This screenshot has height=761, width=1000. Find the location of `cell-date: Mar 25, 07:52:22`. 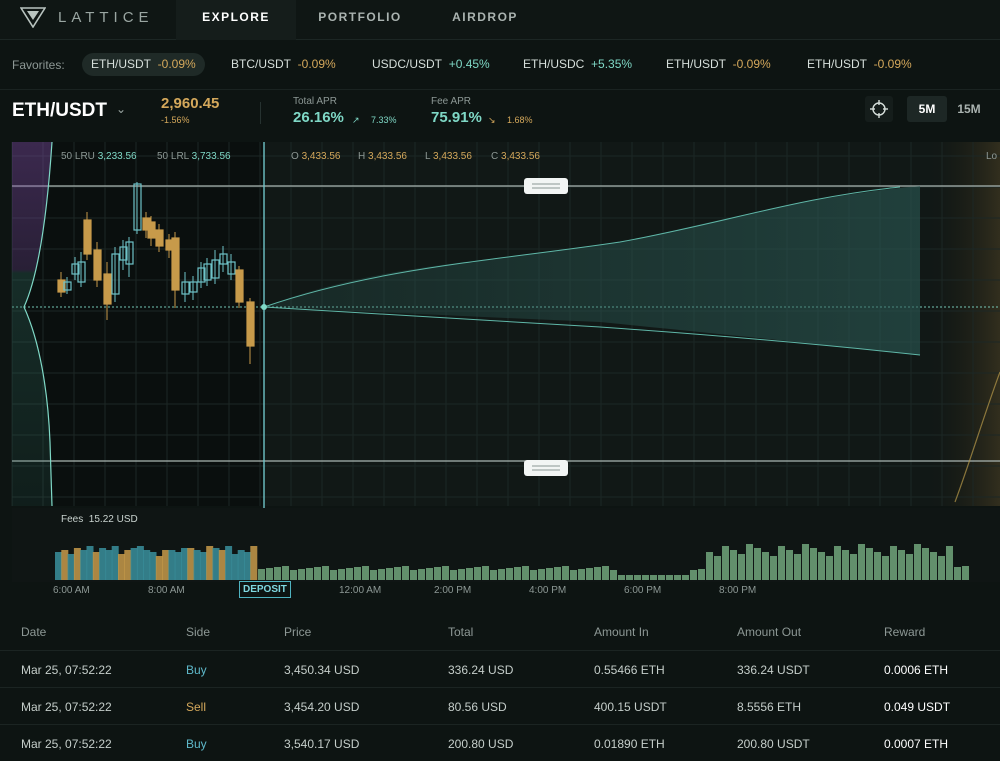

cell-date: Mar 25, 07:52:22 is located at coordinates (66, 744).